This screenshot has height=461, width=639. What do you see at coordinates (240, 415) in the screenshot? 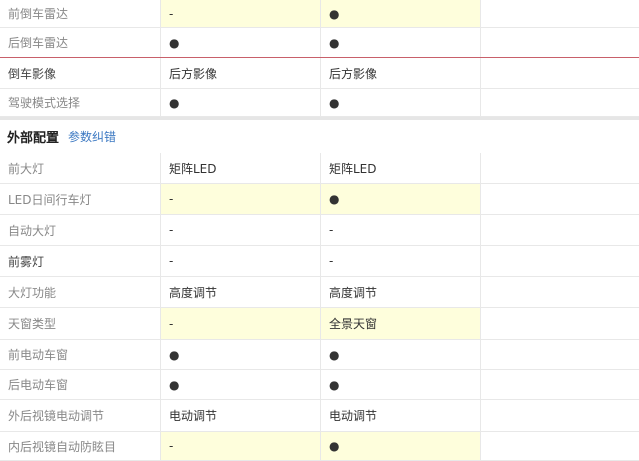
I see `spec-value-1: 电动调节` at bounding box center [240, 415].